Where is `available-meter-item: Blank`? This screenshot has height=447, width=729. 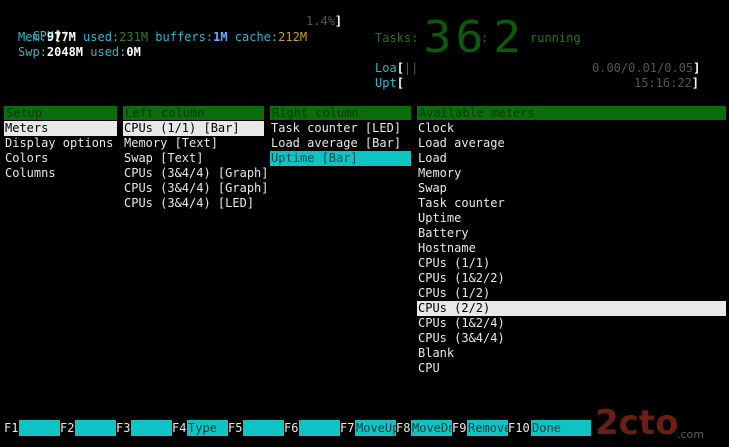
available-meter-item: Blank is located at coordinates (571, 353).